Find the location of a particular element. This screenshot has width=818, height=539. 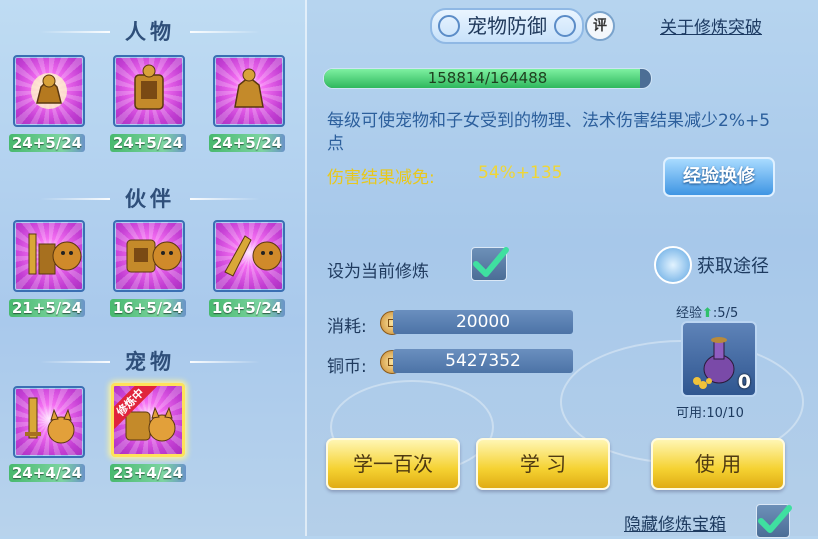

hide-box-checkbox is located at coordinates (774, 521).